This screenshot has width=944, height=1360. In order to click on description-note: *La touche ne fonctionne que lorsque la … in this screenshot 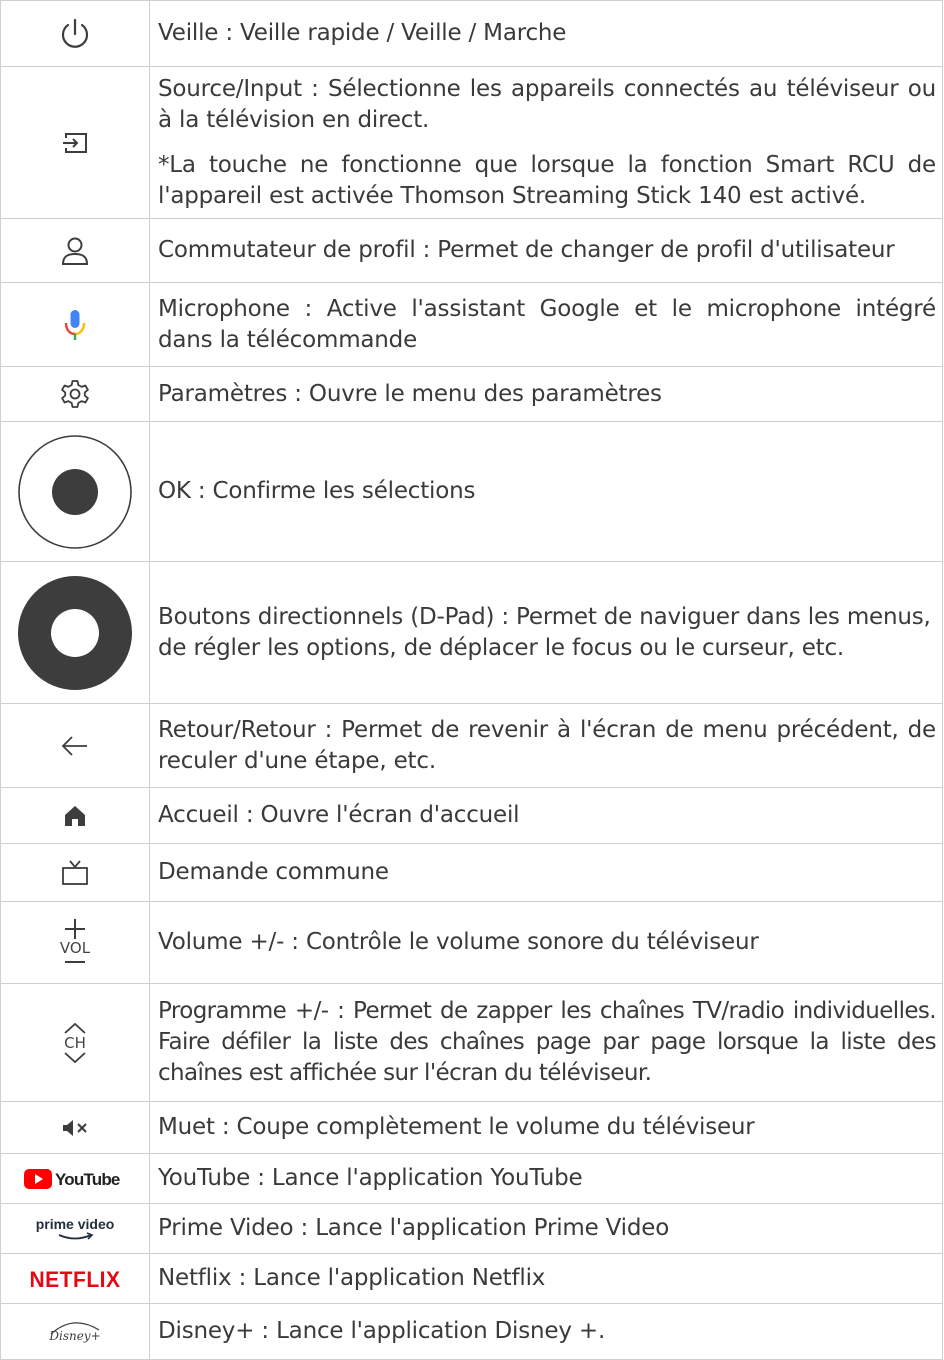, I will do `click(547, 180)`.